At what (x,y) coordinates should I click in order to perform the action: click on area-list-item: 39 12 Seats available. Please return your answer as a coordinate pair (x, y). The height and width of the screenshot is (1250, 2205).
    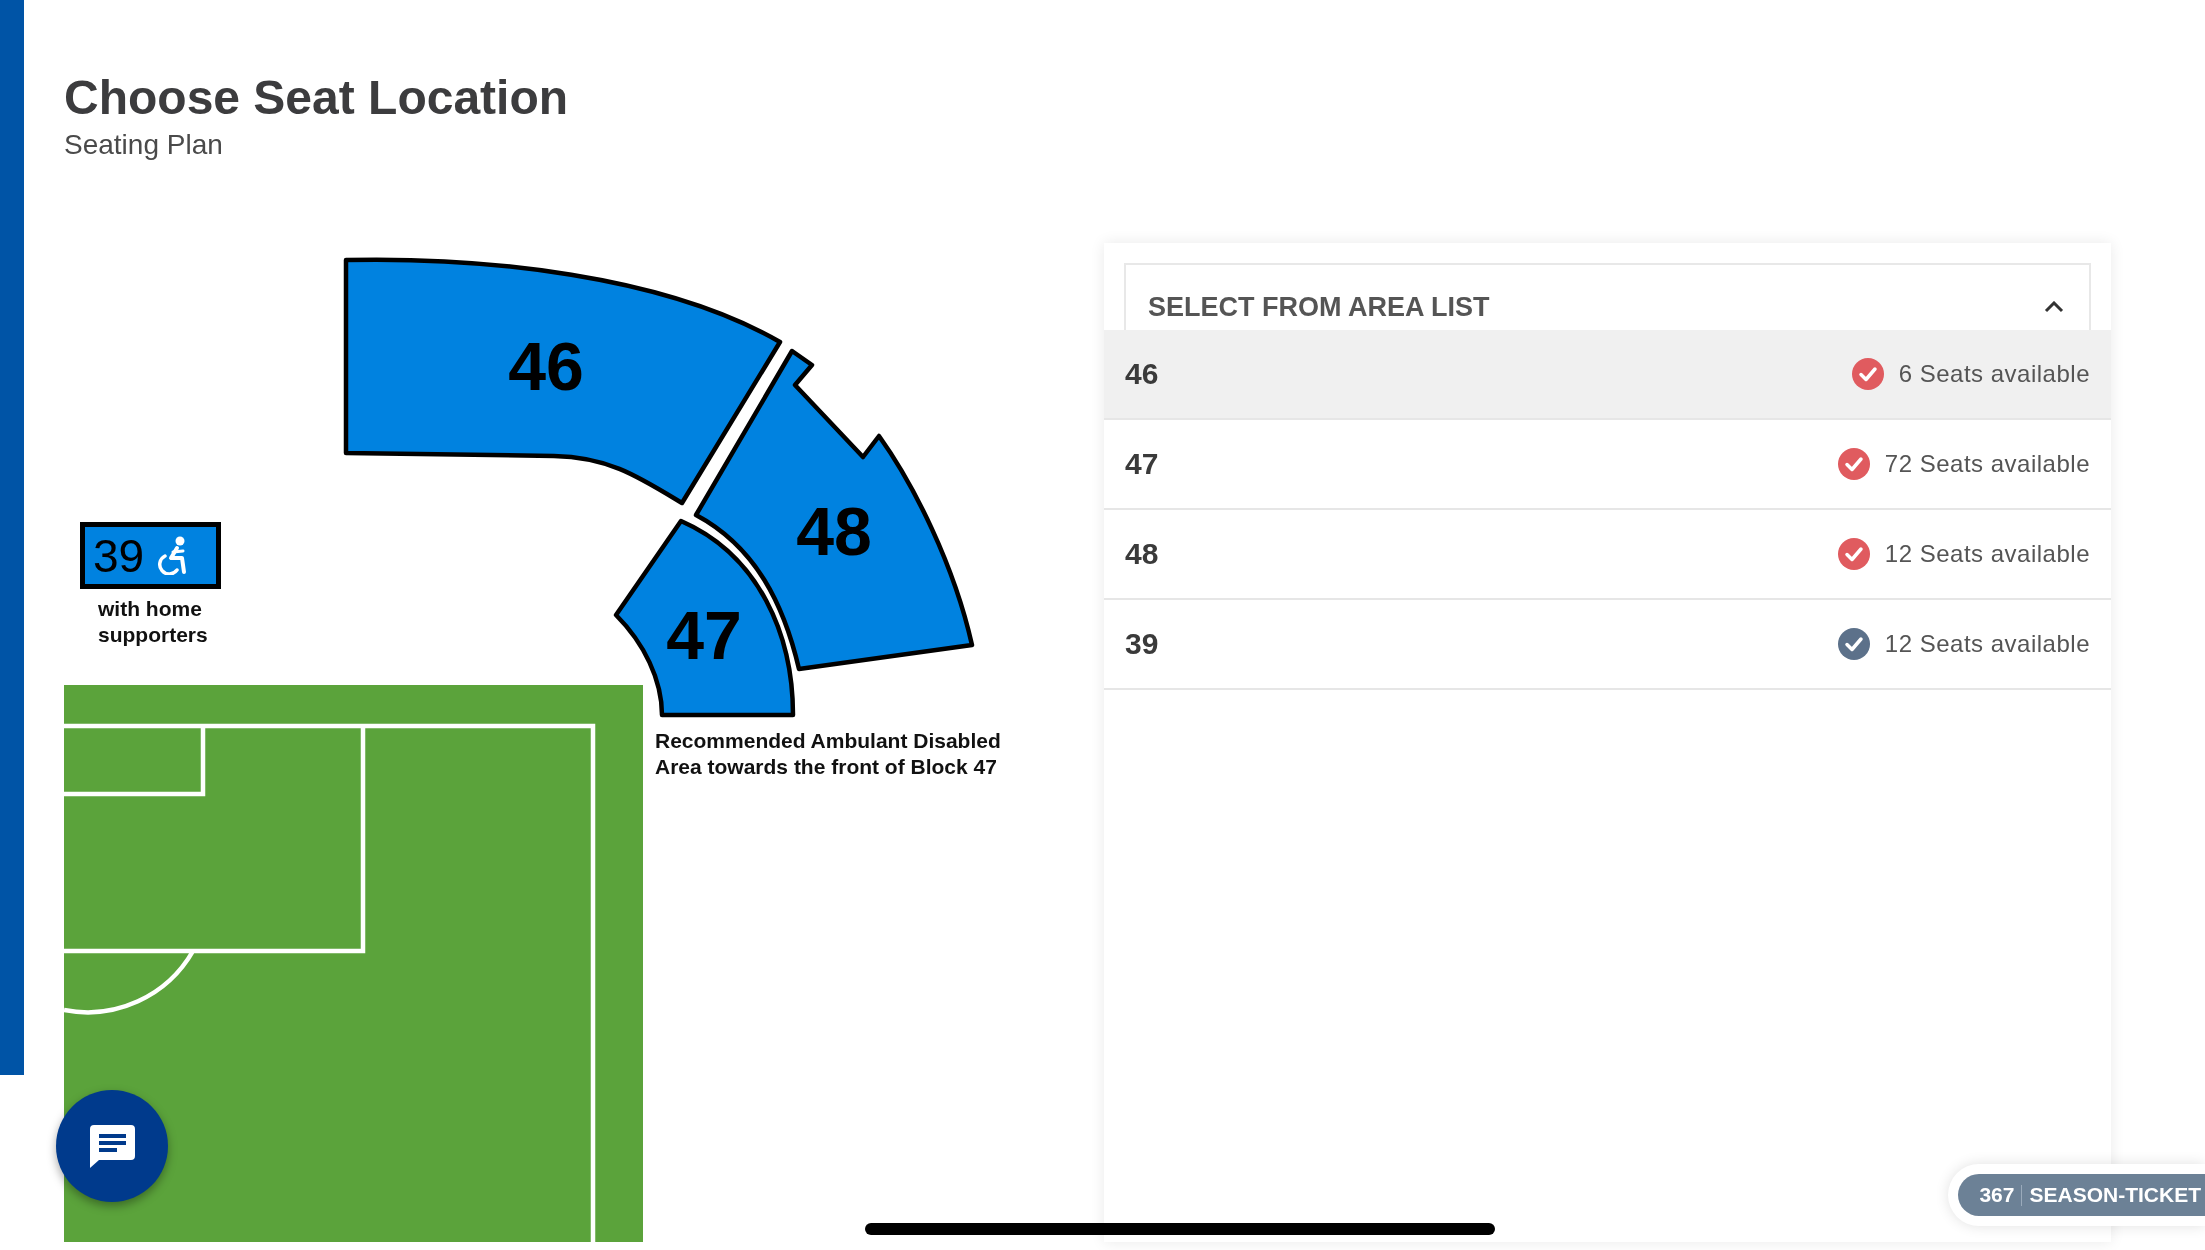
    Looking at the image, I should click on (1607, 645).